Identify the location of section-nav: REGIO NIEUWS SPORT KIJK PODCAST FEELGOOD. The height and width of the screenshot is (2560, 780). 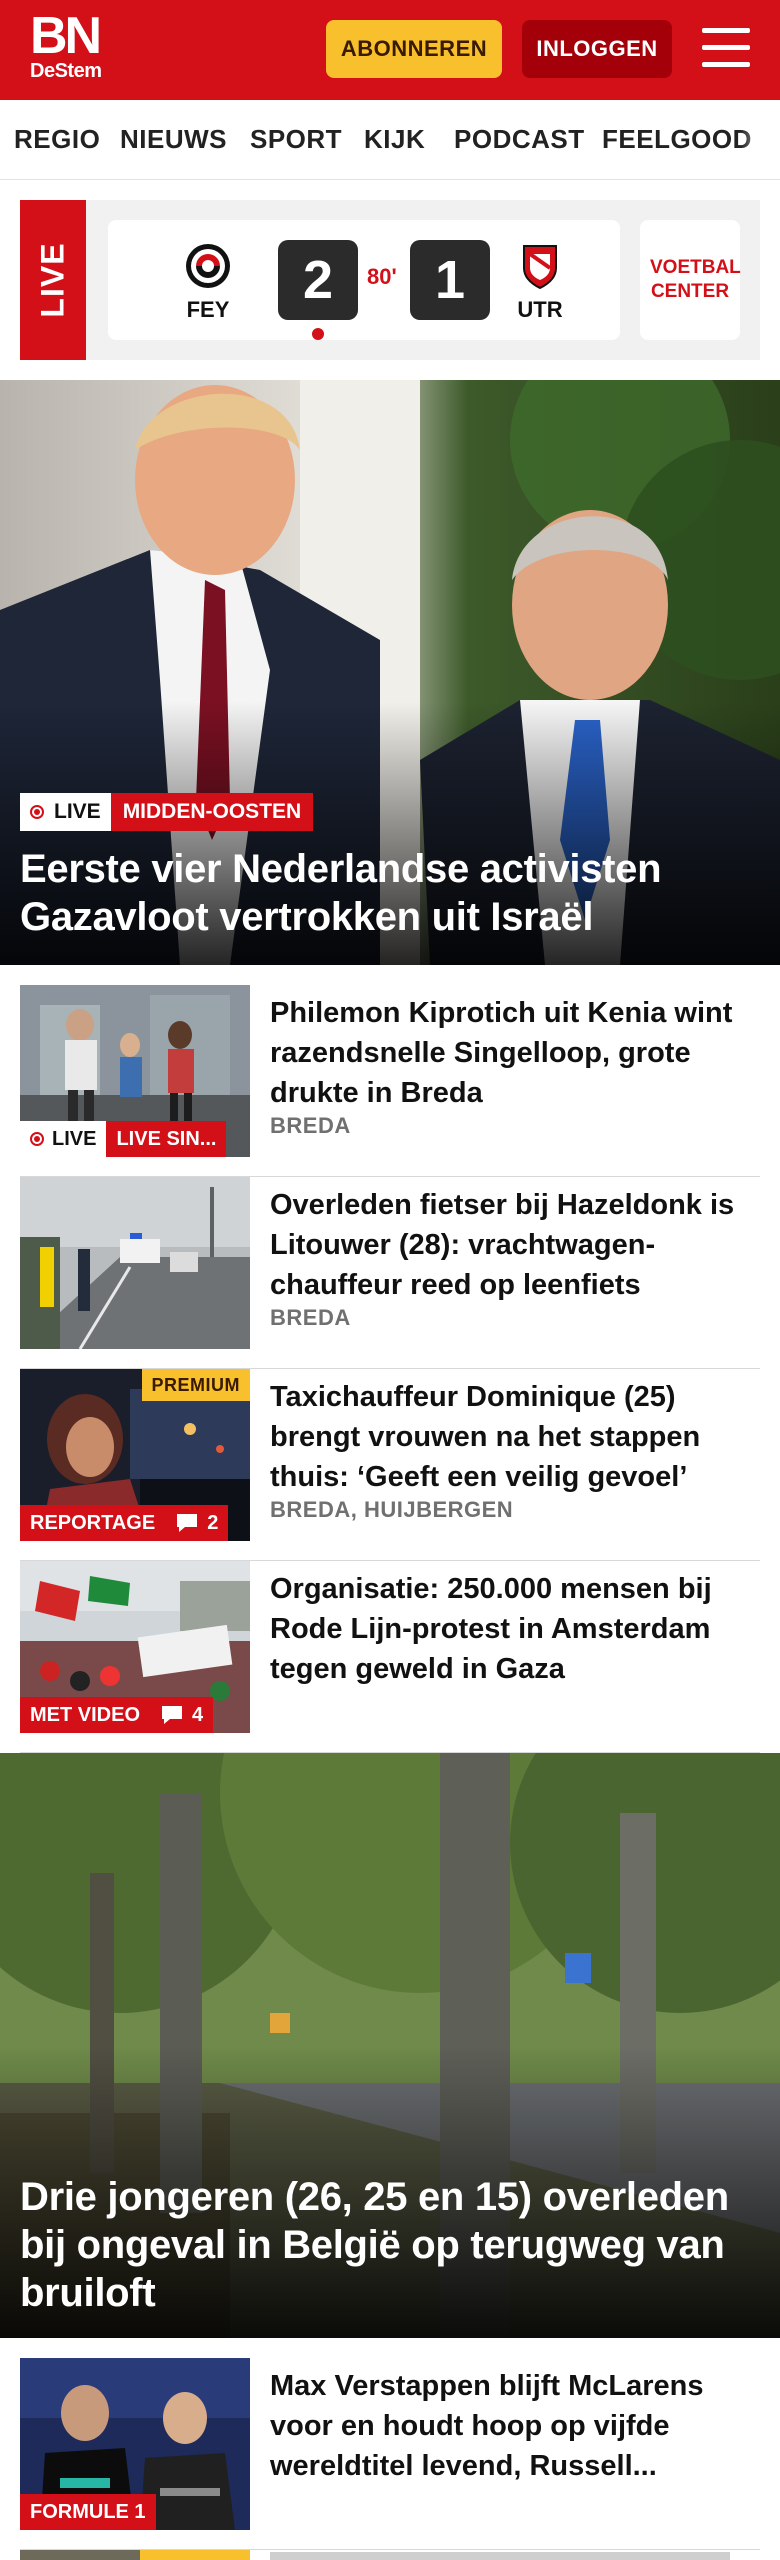
(390, 140).